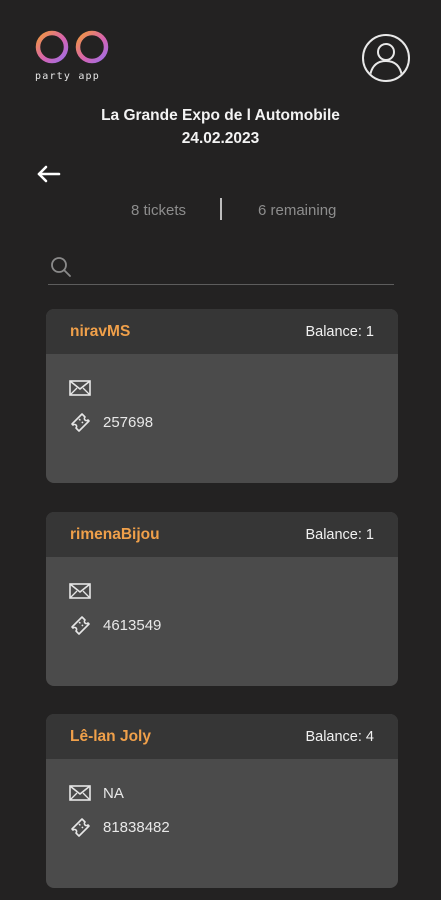  I want to click on app-header: party app, so click(220, 50).